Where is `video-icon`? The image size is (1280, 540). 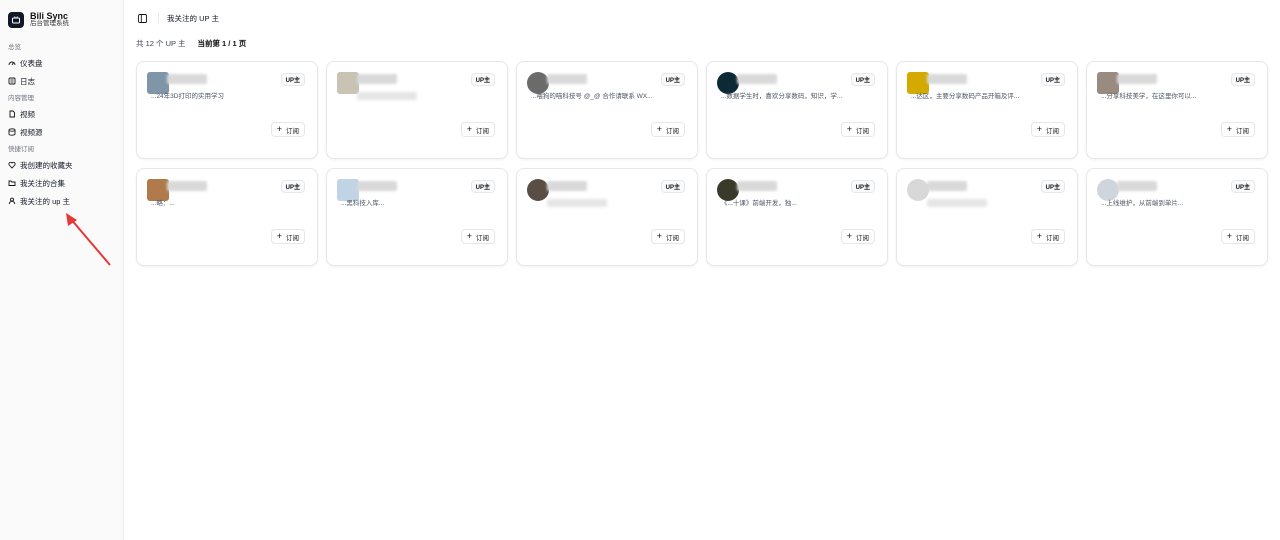 video-icon is located at coordinates (12, 114).